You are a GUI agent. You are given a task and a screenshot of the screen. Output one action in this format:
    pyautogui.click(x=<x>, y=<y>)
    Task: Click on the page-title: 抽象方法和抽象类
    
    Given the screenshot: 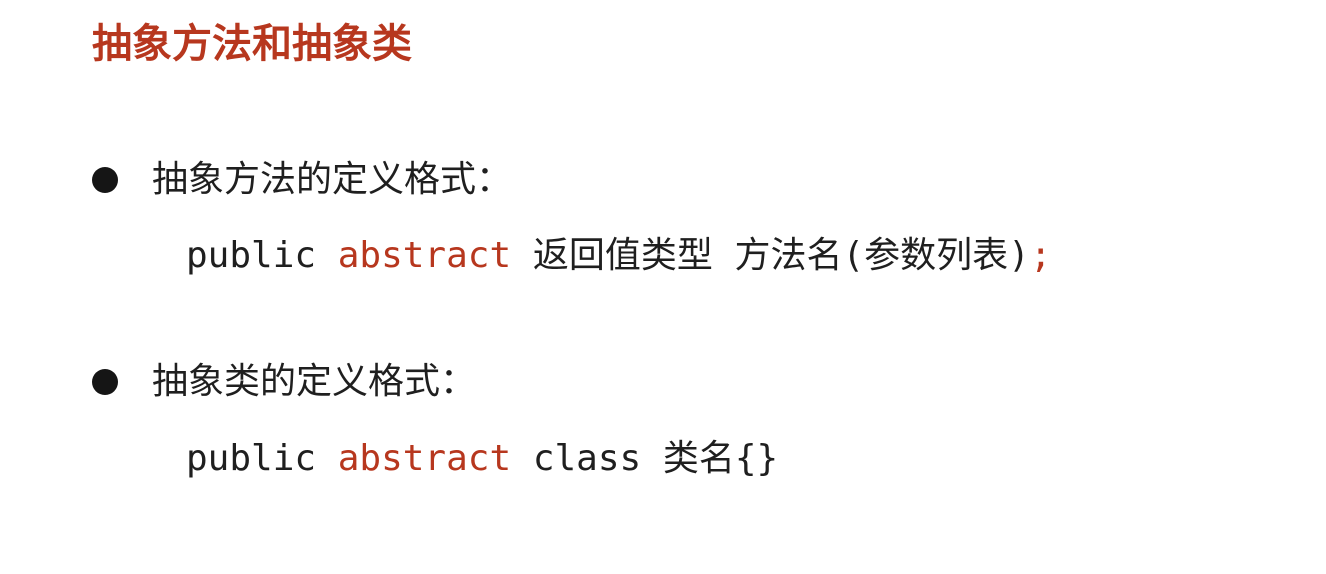 What is the action you would take?
    pyautogui.click(x=252, y=44)
    